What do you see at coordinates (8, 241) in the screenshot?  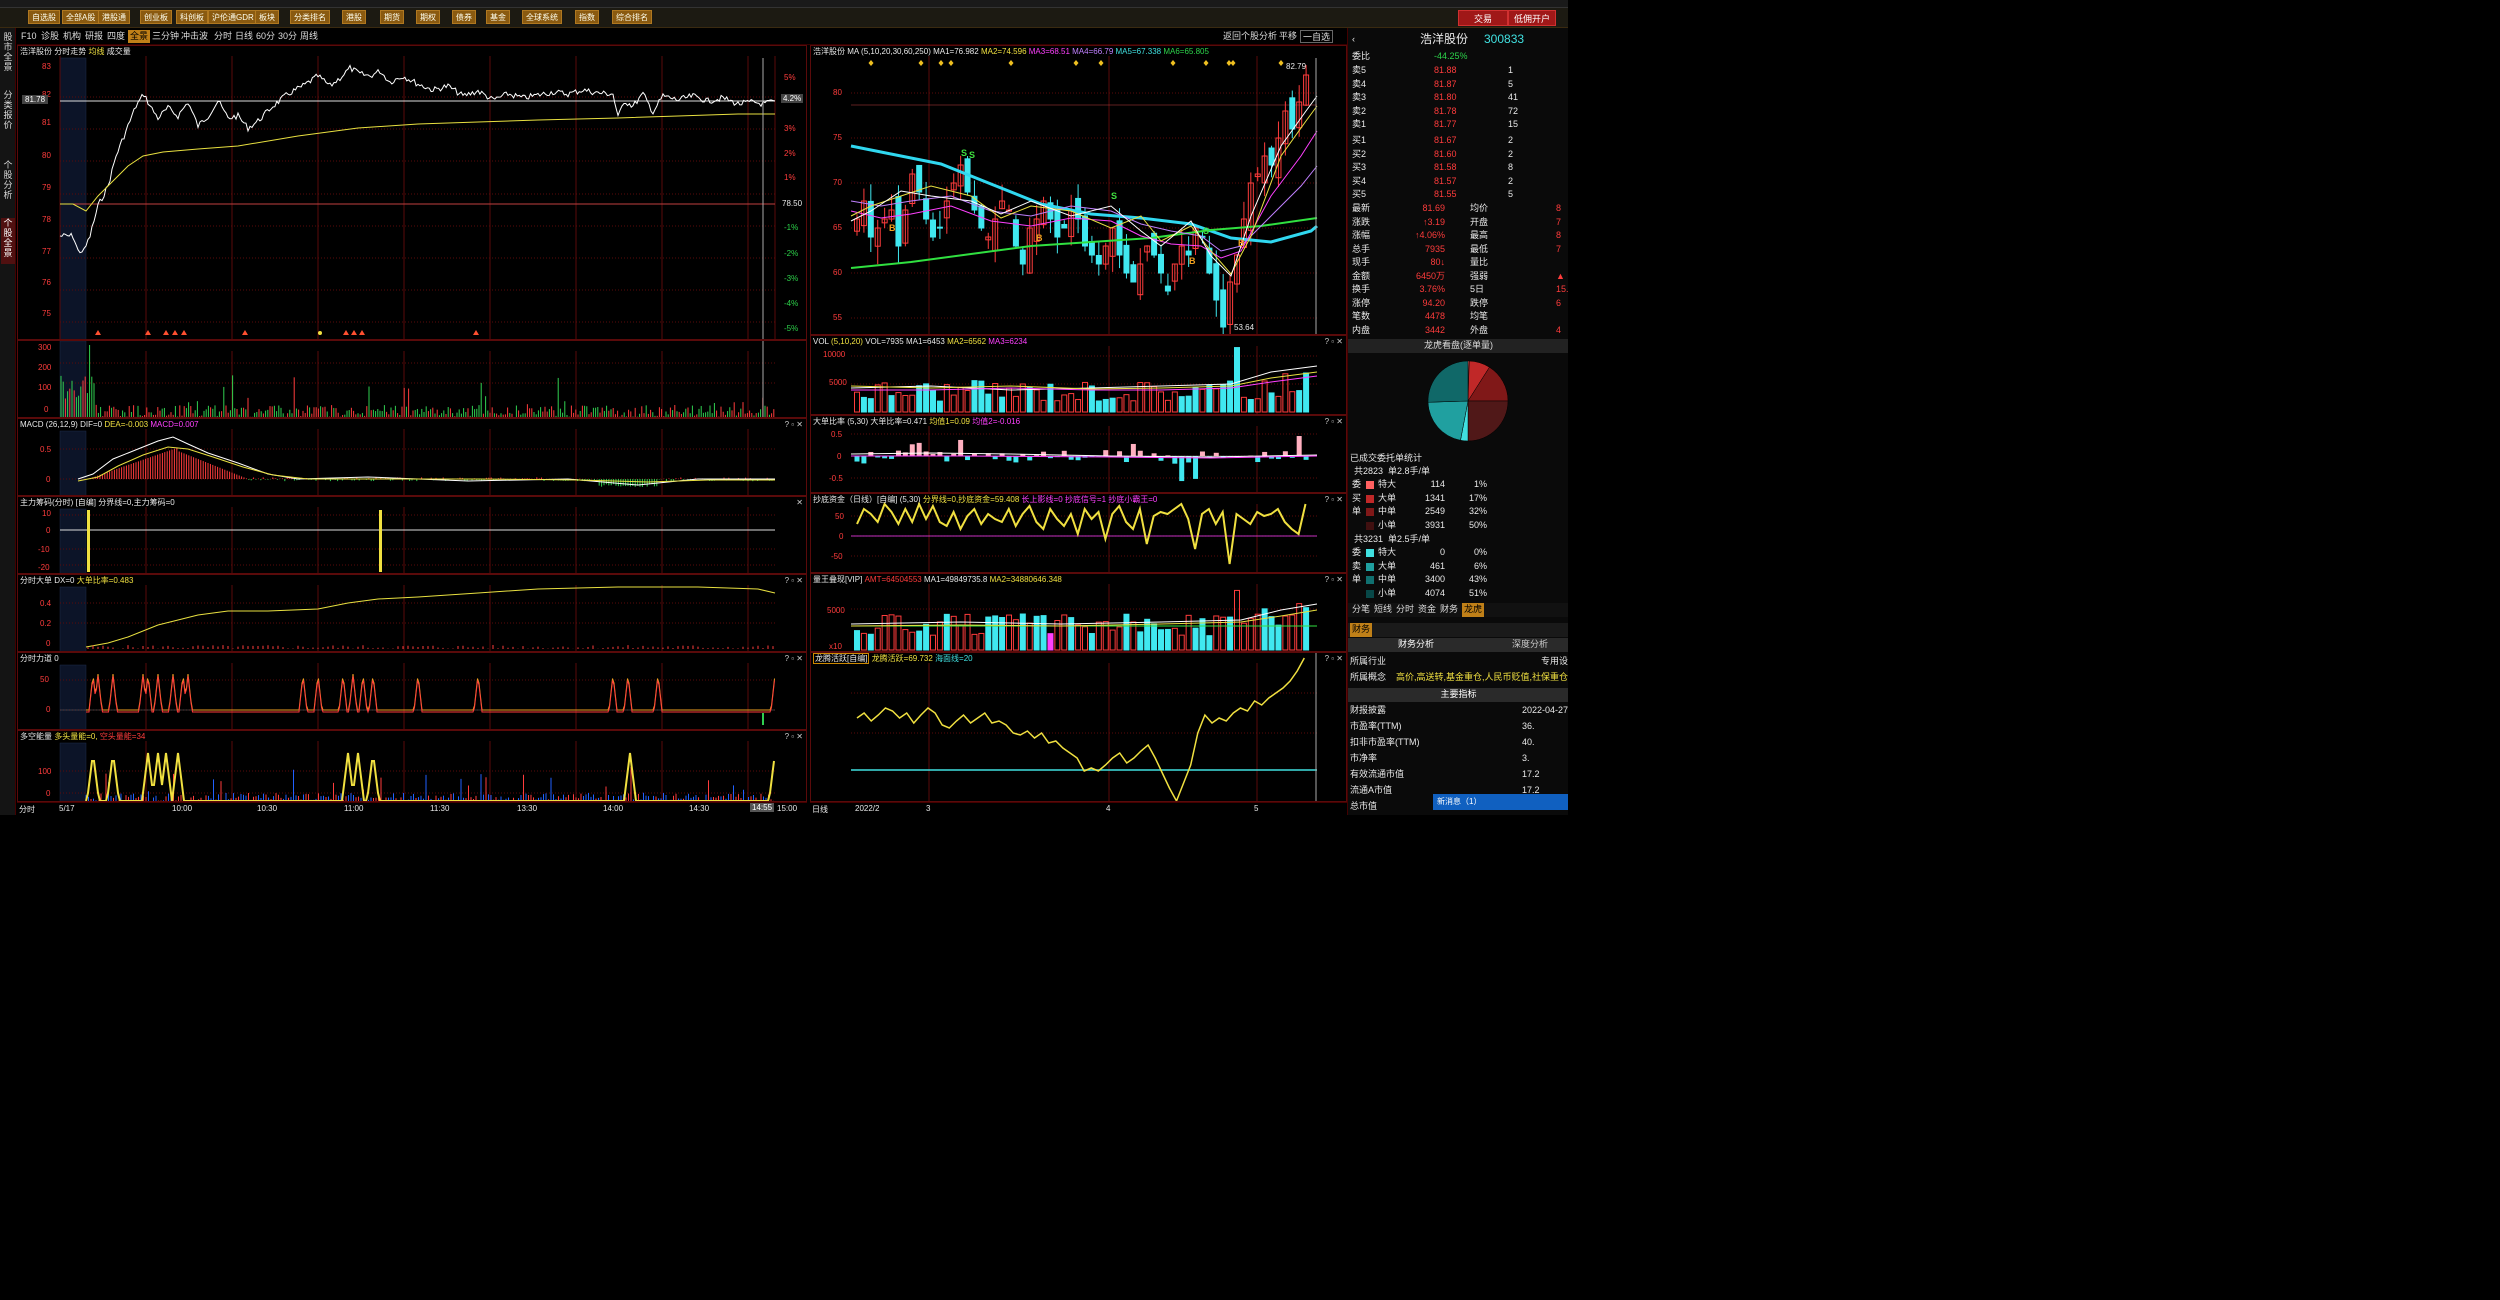 I see `nav-tab-stock-panorama: 个股全景` at bounding box center [8, 241].